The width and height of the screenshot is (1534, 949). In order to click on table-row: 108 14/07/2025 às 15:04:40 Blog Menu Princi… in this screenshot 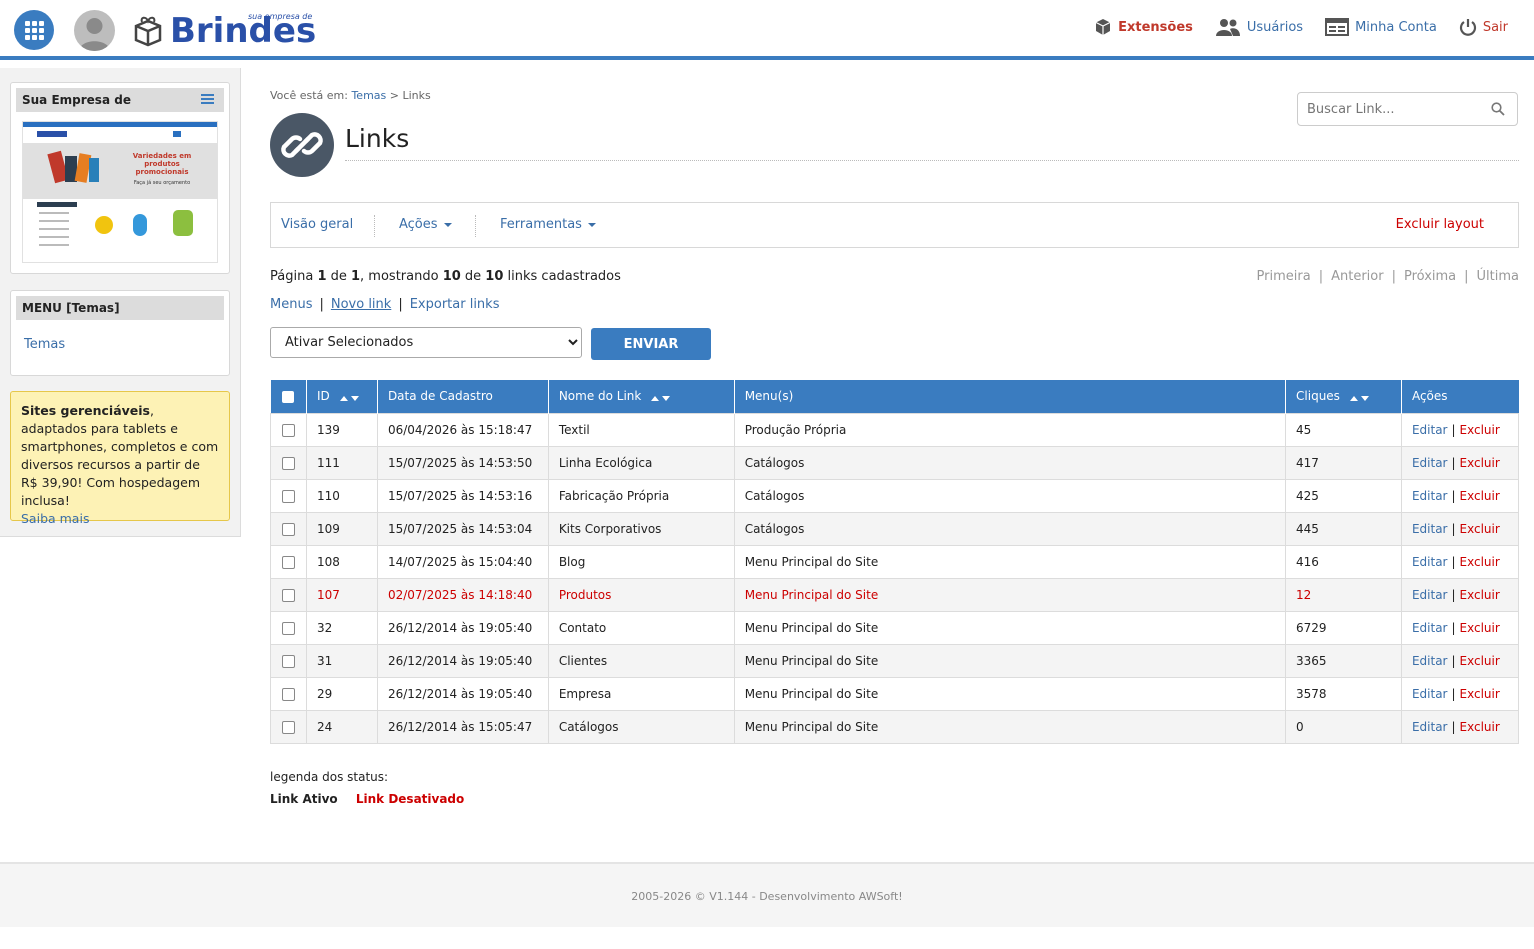, I will do `click(895, 561)`.